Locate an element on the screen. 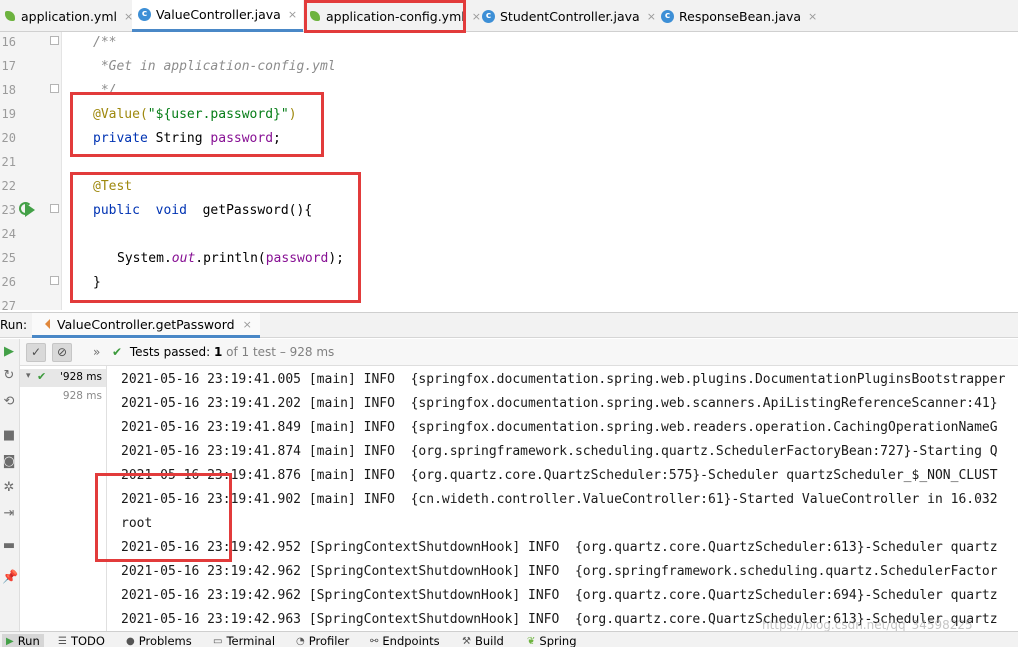 This screenshot has height=647, width=1018. tab-application-config-yml: application-config.yml × is located at coordinates (395, 16).